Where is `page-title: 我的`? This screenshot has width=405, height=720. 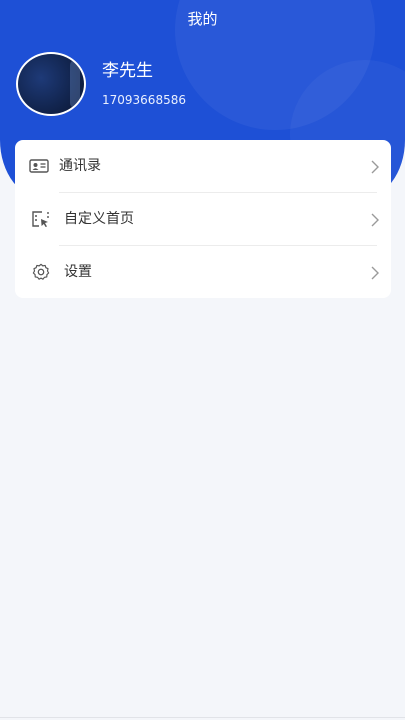
page-title: 我的 is located at coordinates (202, 19).